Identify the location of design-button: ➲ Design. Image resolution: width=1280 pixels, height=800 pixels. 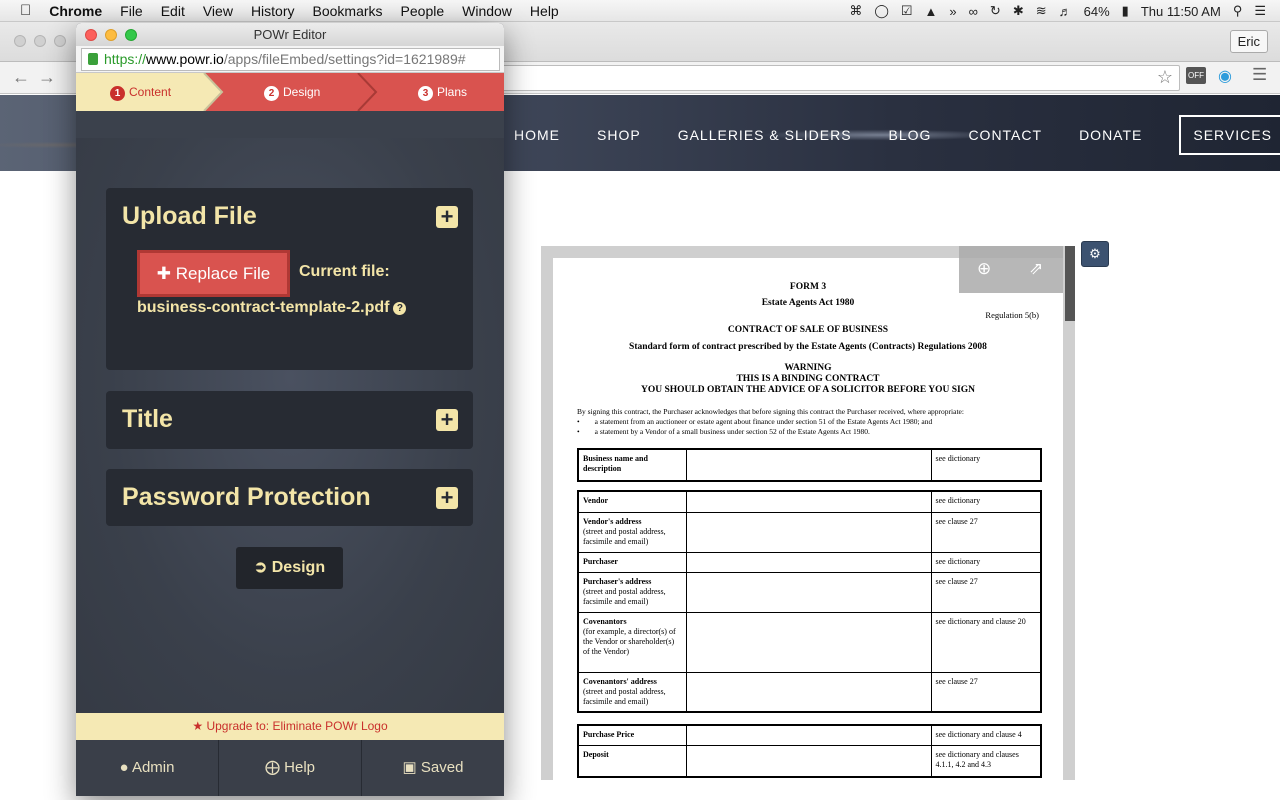
(289, 568).